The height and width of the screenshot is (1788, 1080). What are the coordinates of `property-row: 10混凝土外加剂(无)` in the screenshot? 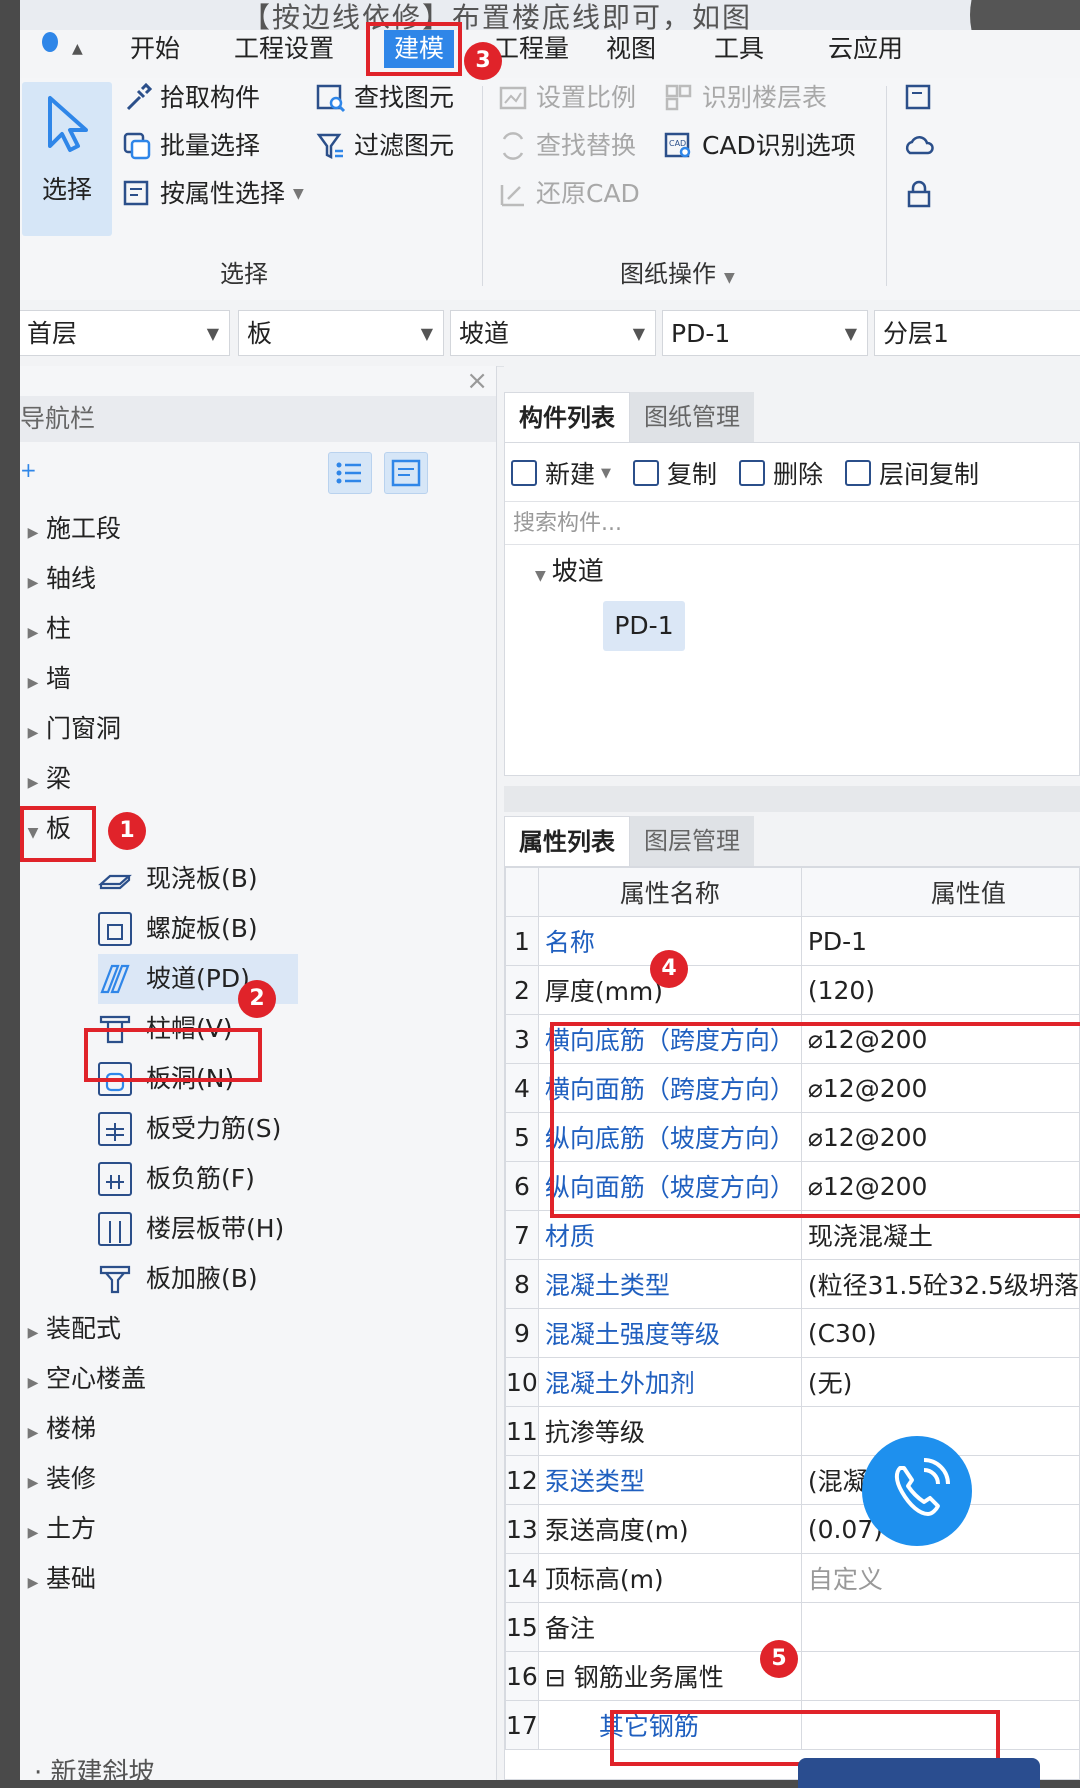 It's located at (793, 1382).